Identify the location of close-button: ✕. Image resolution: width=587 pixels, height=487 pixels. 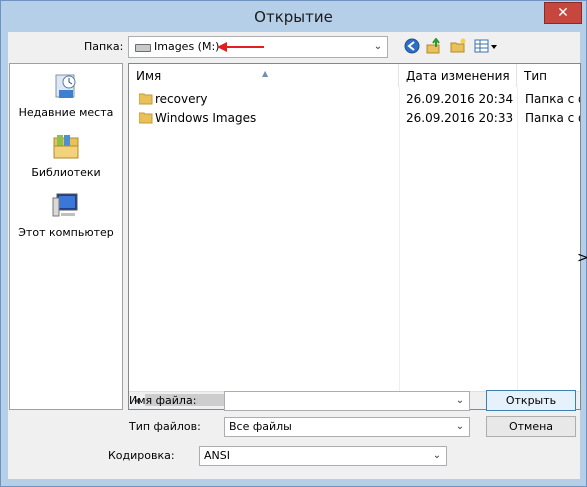
(563, 13).